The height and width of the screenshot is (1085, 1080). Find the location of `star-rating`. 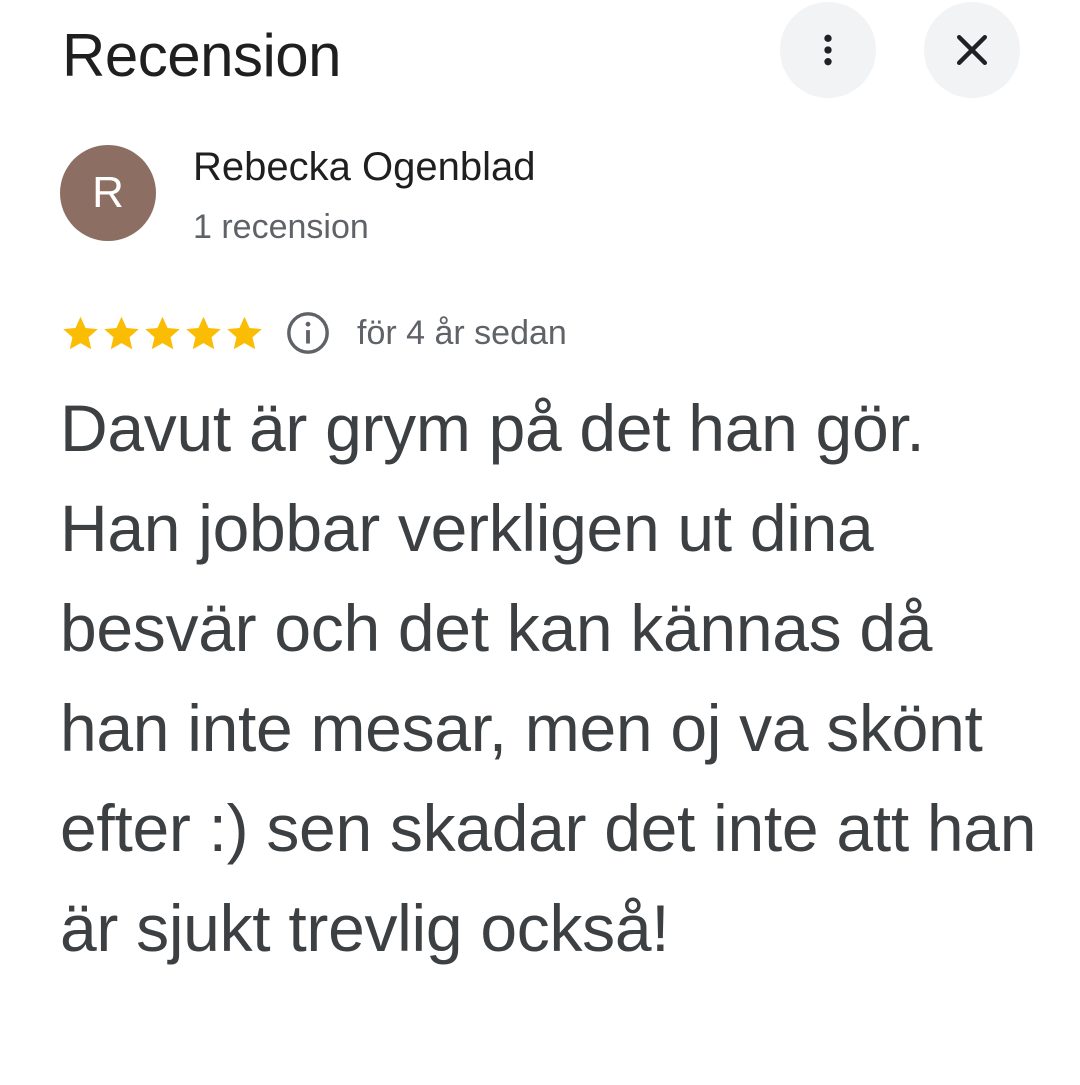

star-rating is located at coordinates (162, 333).